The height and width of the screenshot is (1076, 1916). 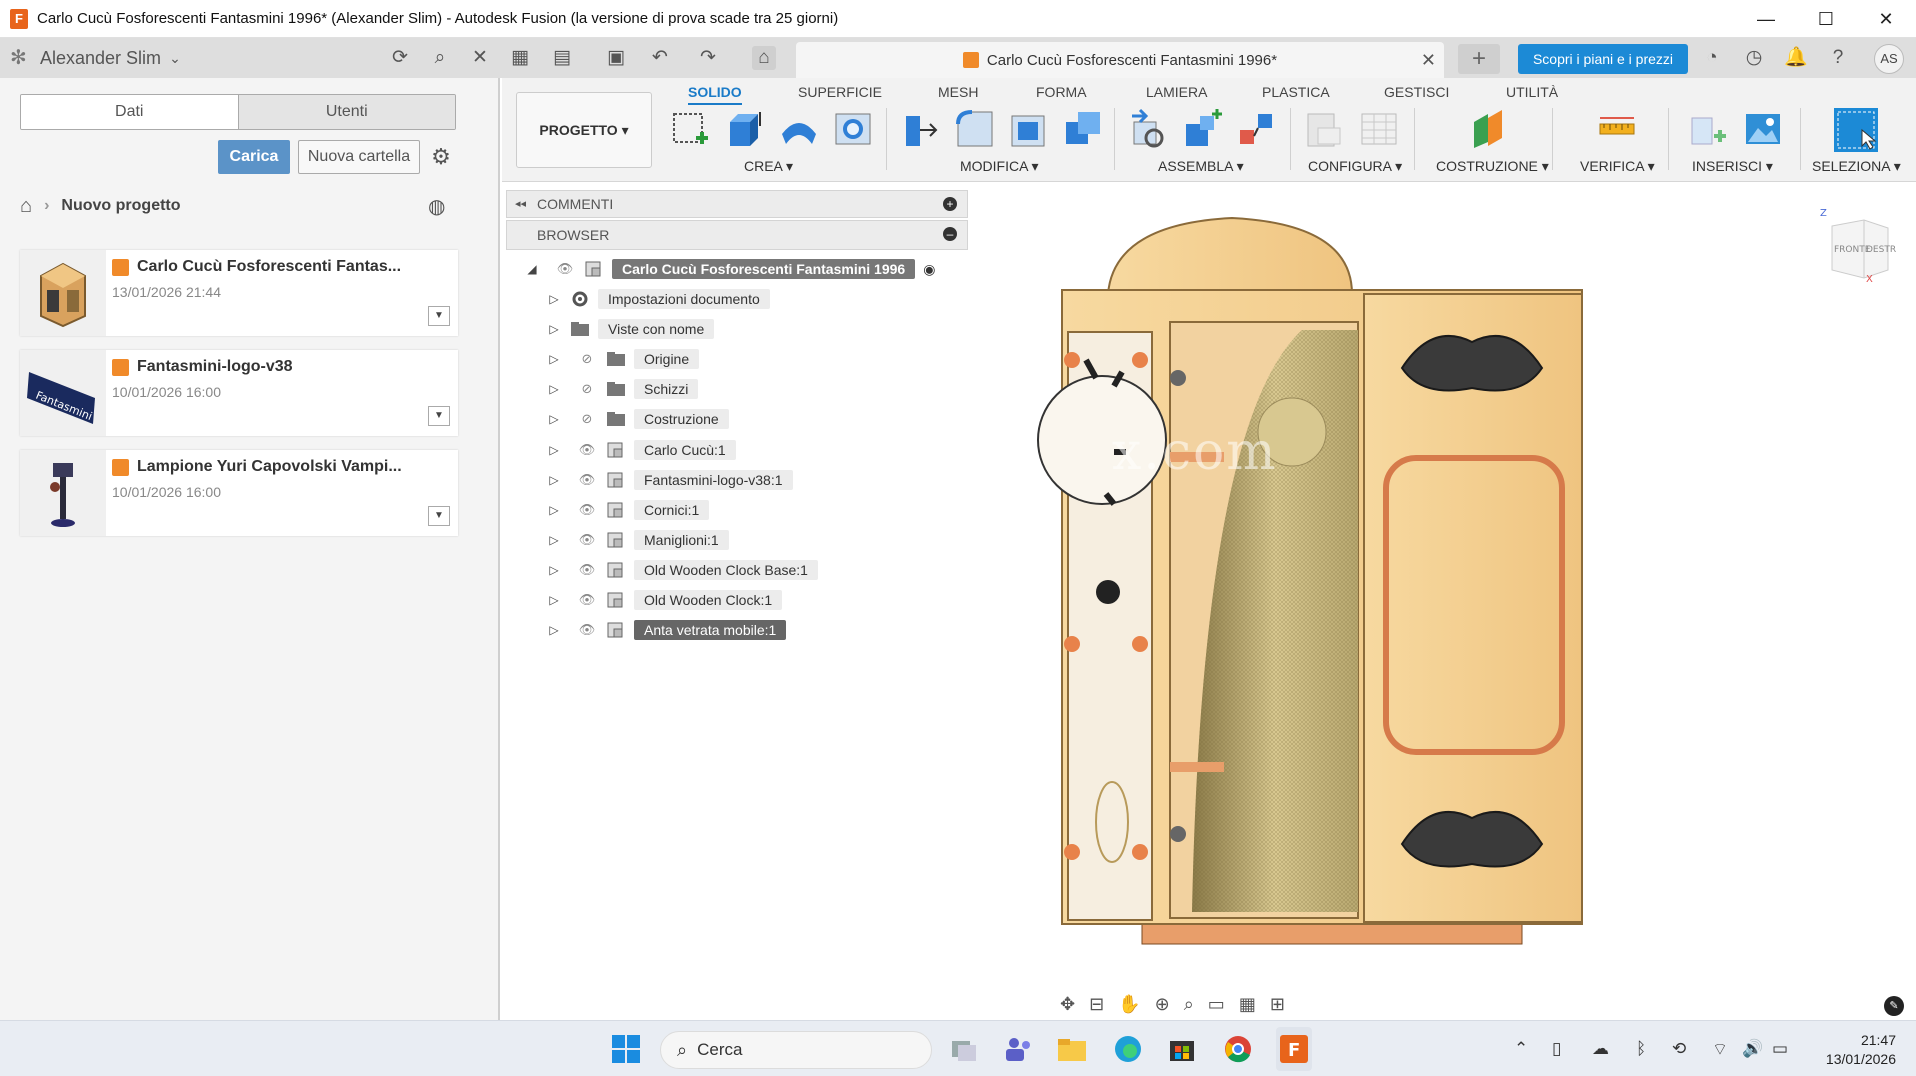 What do you see at coordinates (1826, 19) in the screenshot?
I see `maximize-button: ☐` at bounding box center [1826, 19].